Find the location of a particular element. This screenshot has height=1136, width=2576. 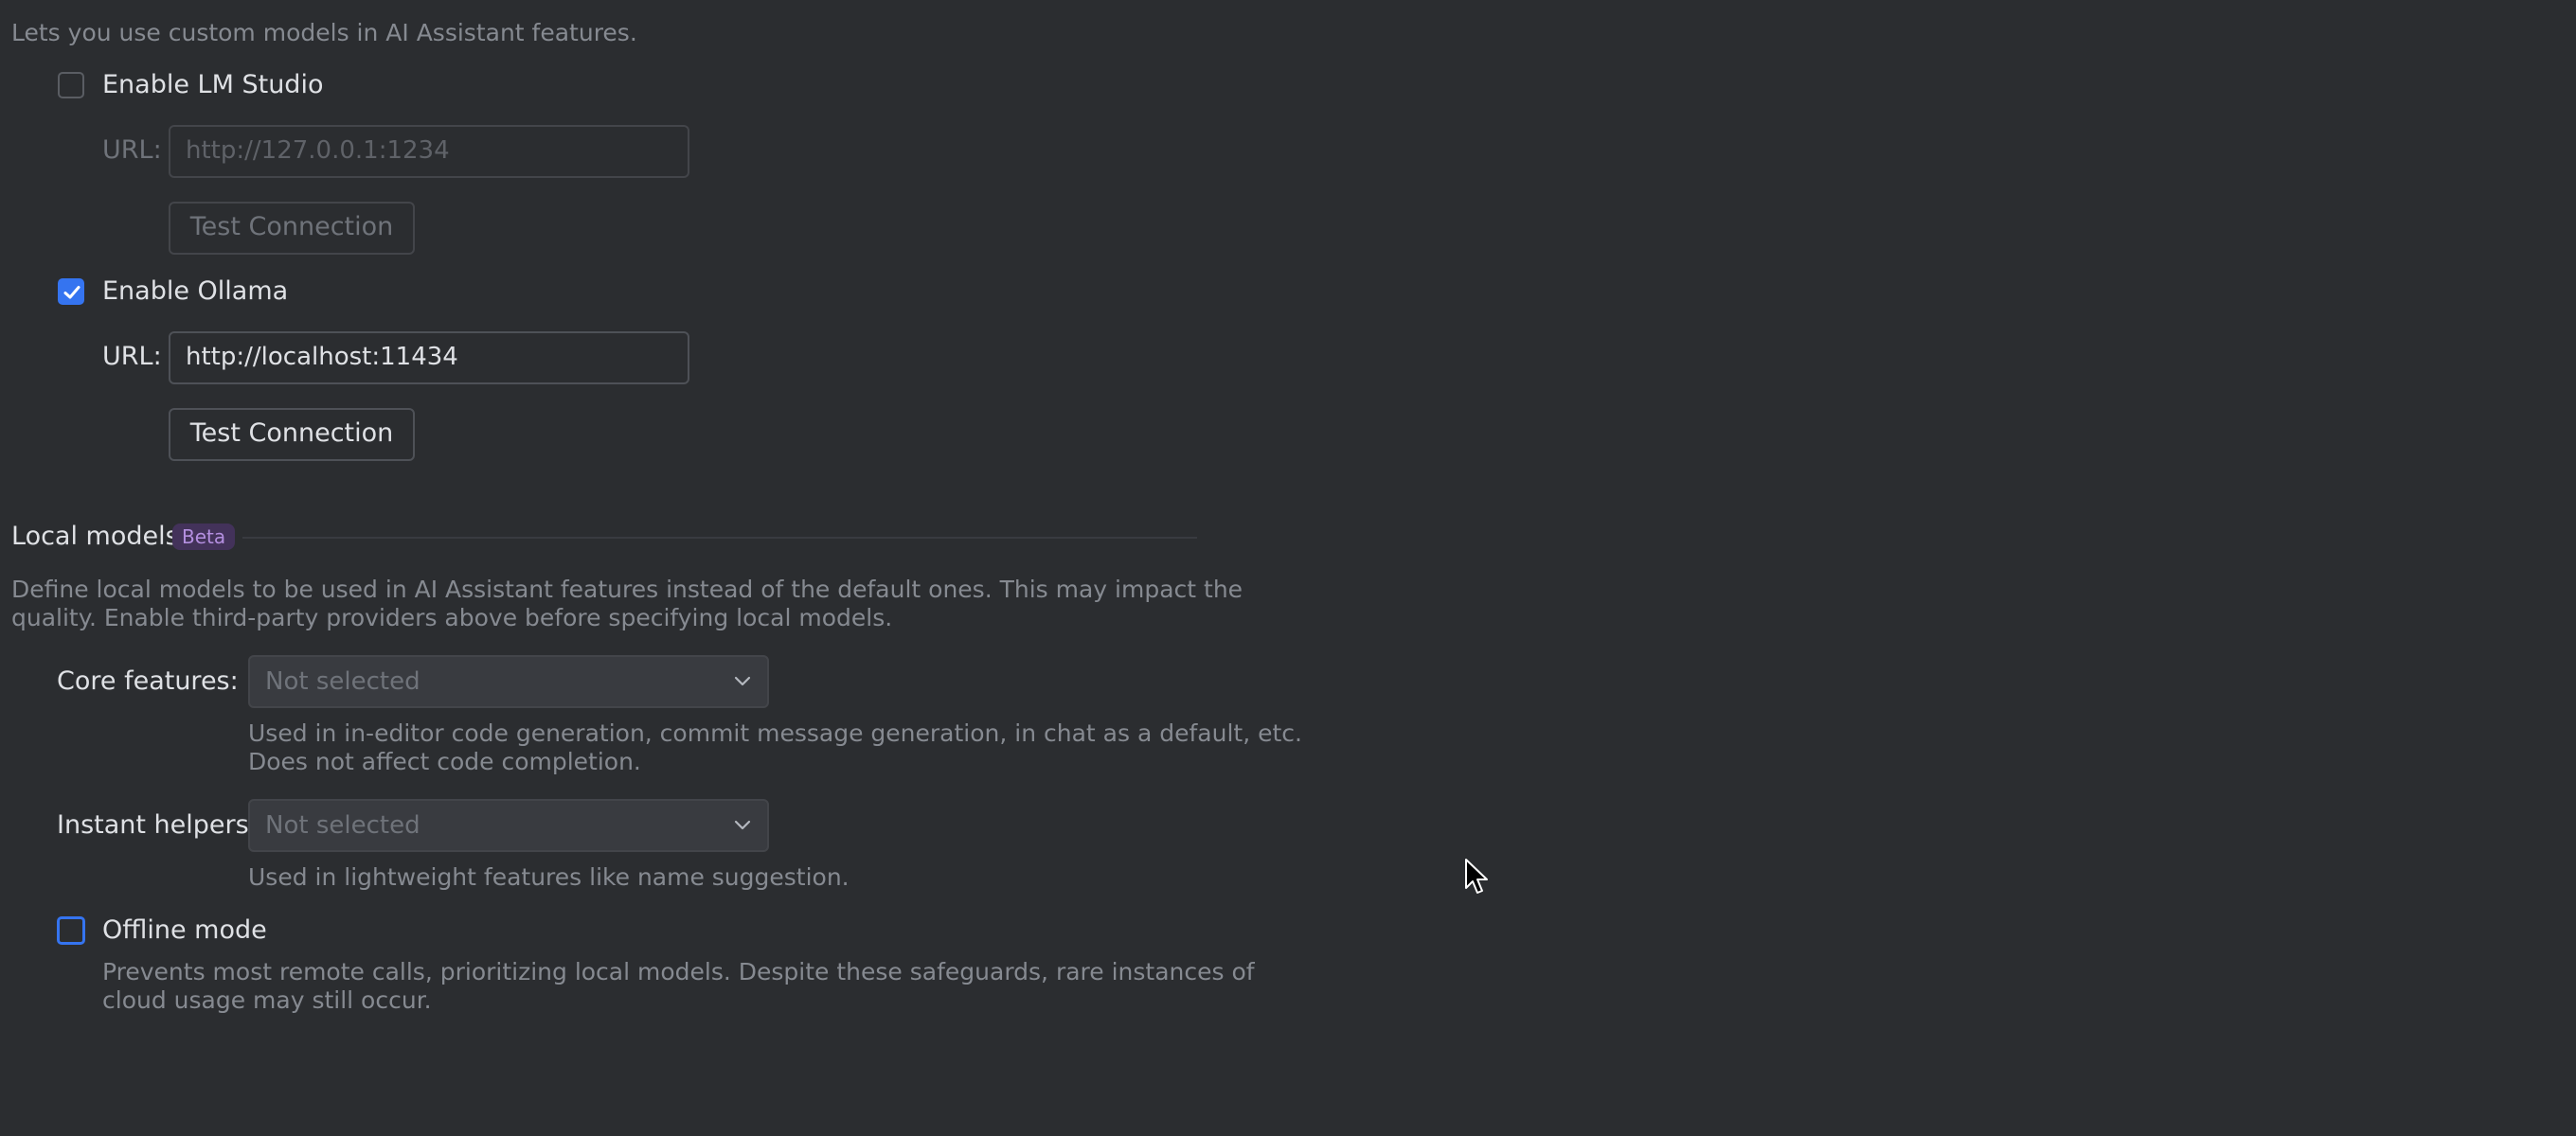

core-features-selected: Not selected is located at coordinates (342, 681).